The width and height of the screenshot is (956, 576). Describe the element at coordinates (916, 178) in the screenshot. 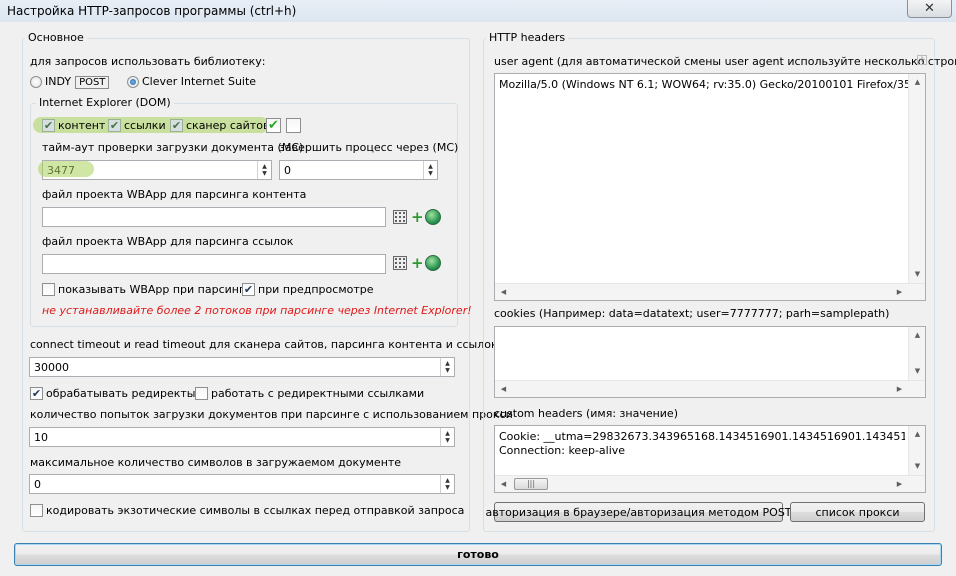

I see `user-agent-vscroll: ▲ ▼` at that location.